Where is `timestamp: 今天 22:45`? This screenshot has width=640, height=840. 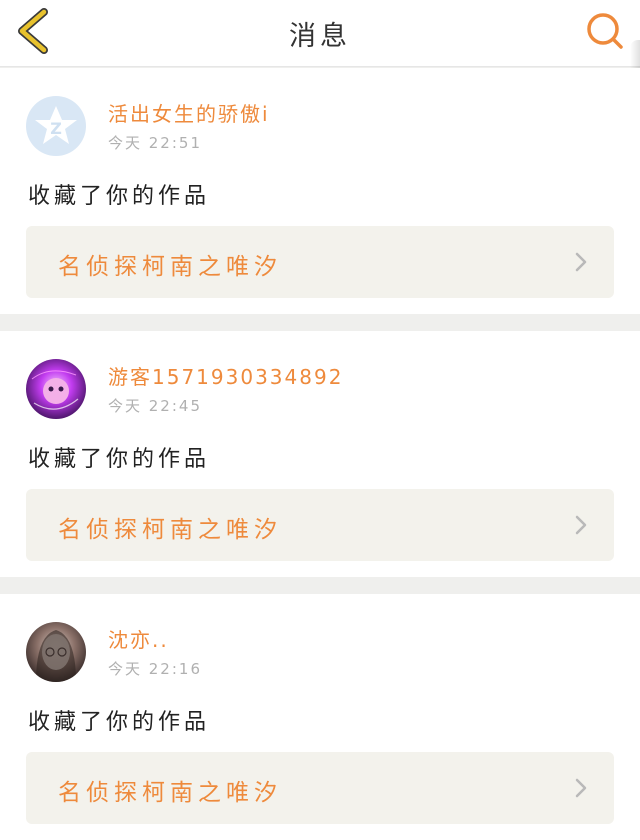 timestamp: 今天 22:45 is located at coordinates (155, 406).